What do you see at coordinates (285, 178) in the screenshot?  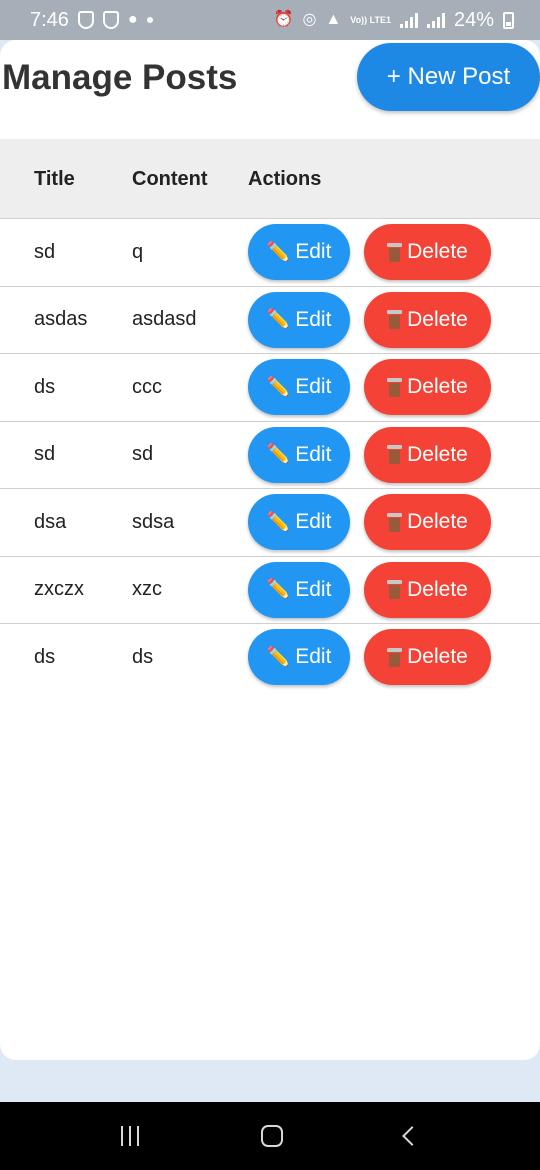 I see `column-header-actions: Actions` at bounding box center [285, 178].